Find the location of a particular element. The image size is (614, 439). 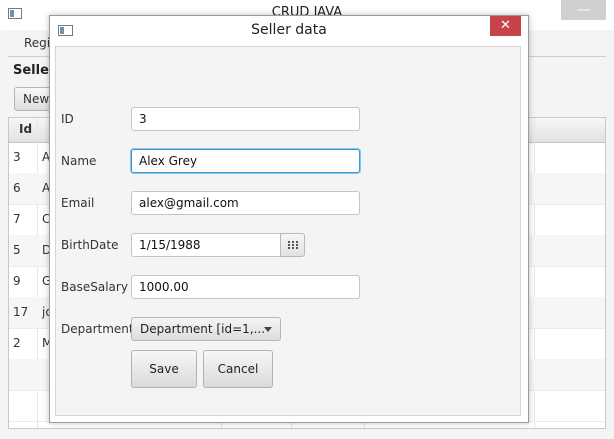

cell-id: 9 is located at coordinates (17, 281).